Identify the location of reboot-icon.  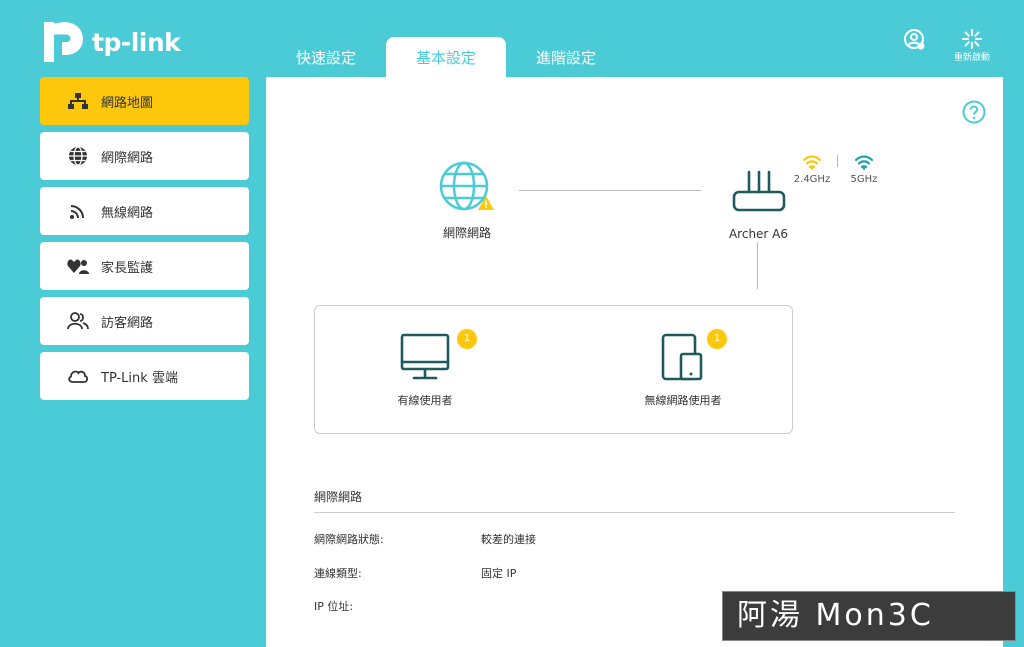
(972, 39).